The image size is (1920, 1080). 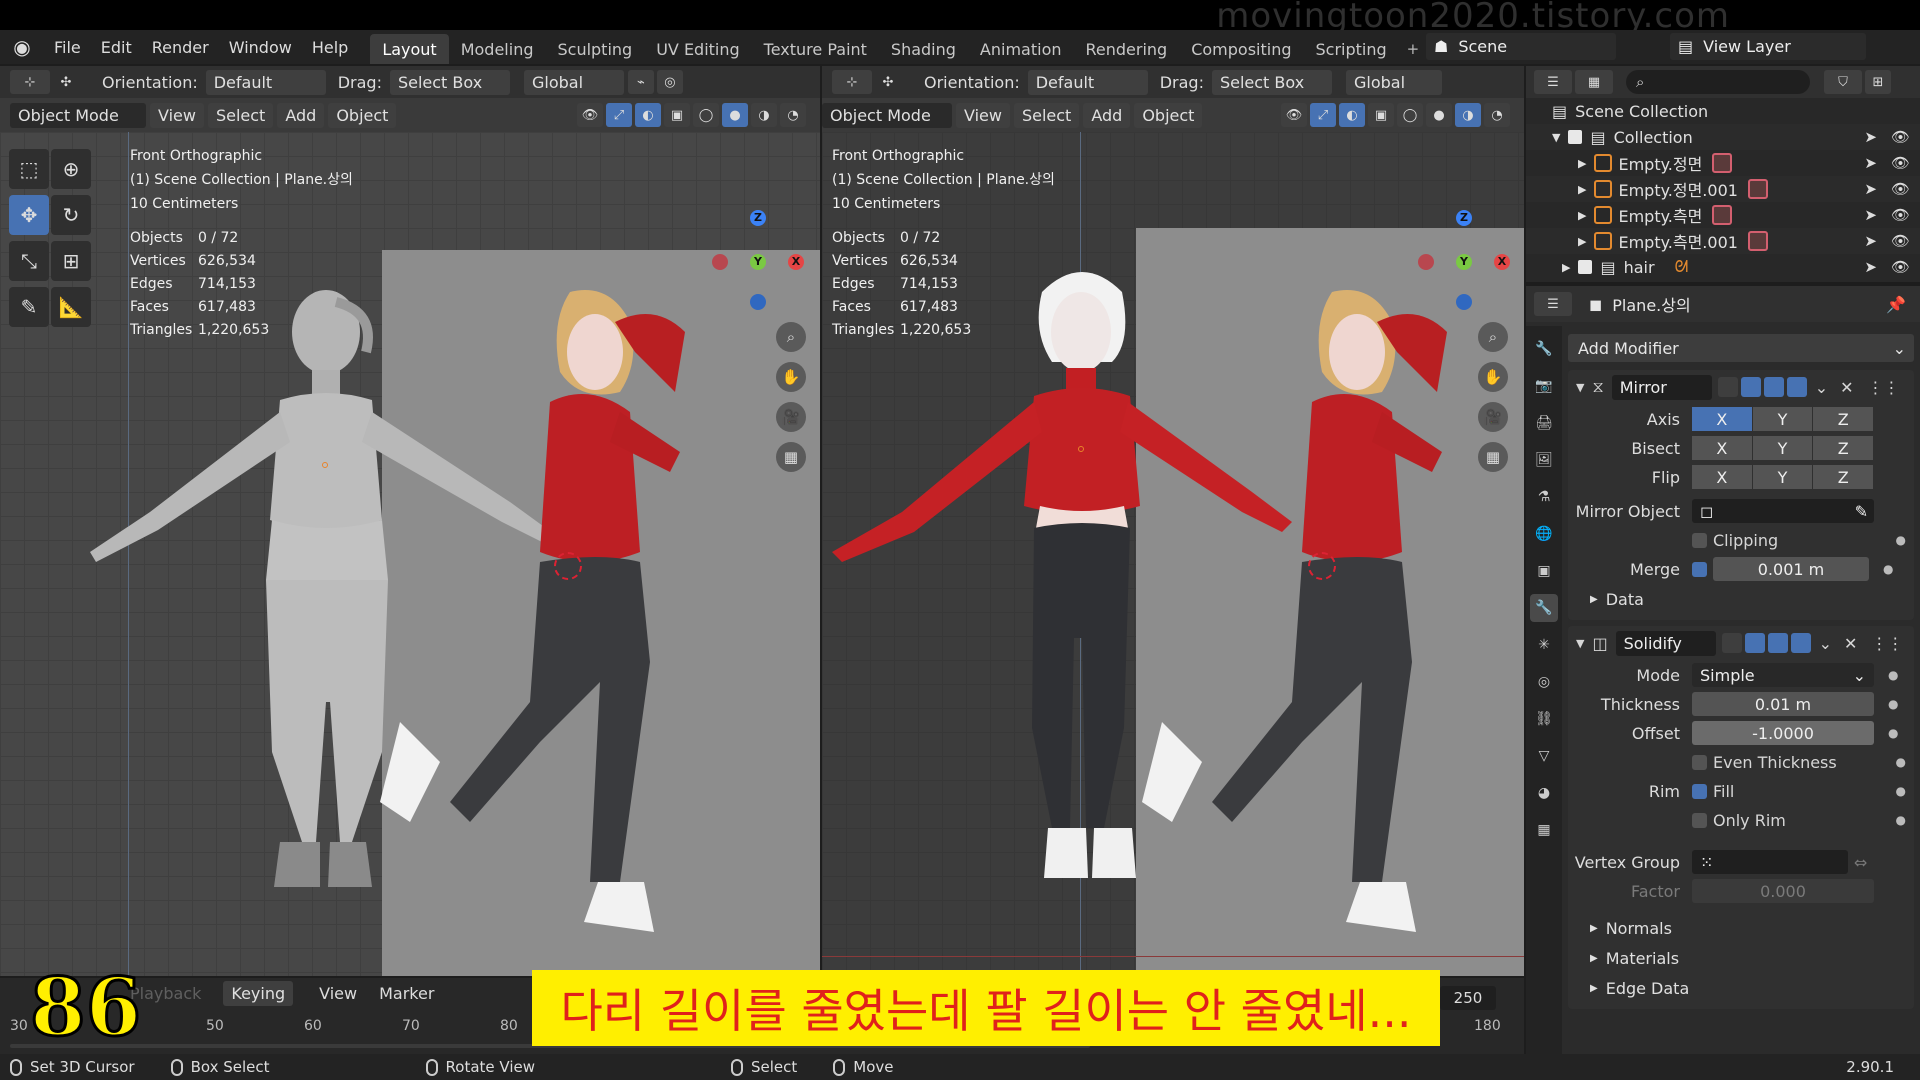 I want to click on chevron-down-icon: ▼, so click(x=1580, y=387).